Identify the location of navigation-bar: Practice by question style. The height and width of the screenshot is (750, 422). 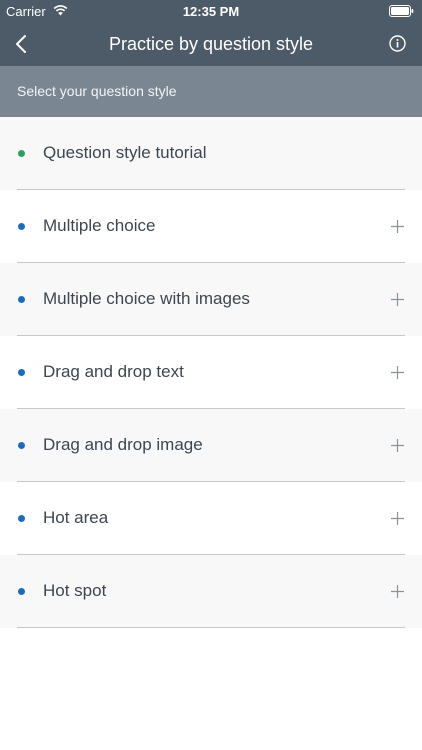
(211, 44).